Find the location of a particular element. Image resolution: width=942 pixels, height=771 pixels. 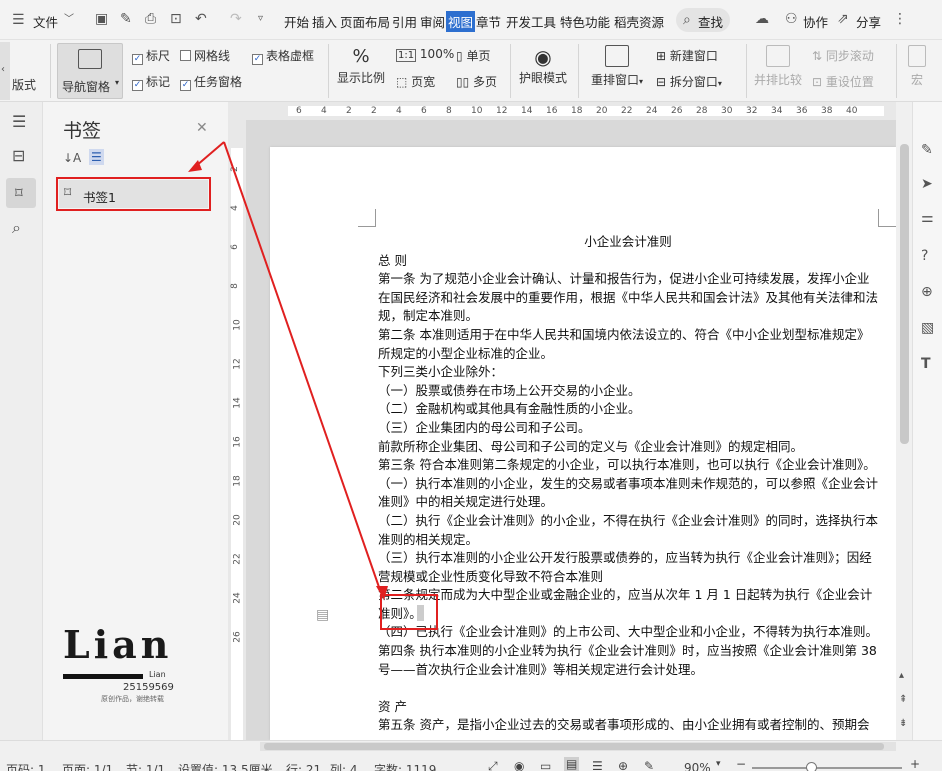

status-page-number: 页码: 1 is located at coordinates (26, 766).